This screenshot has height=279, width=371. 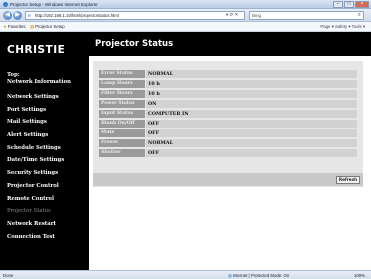 I want to click on back-arrow-icon: ◀, so click(x=7, y=15).